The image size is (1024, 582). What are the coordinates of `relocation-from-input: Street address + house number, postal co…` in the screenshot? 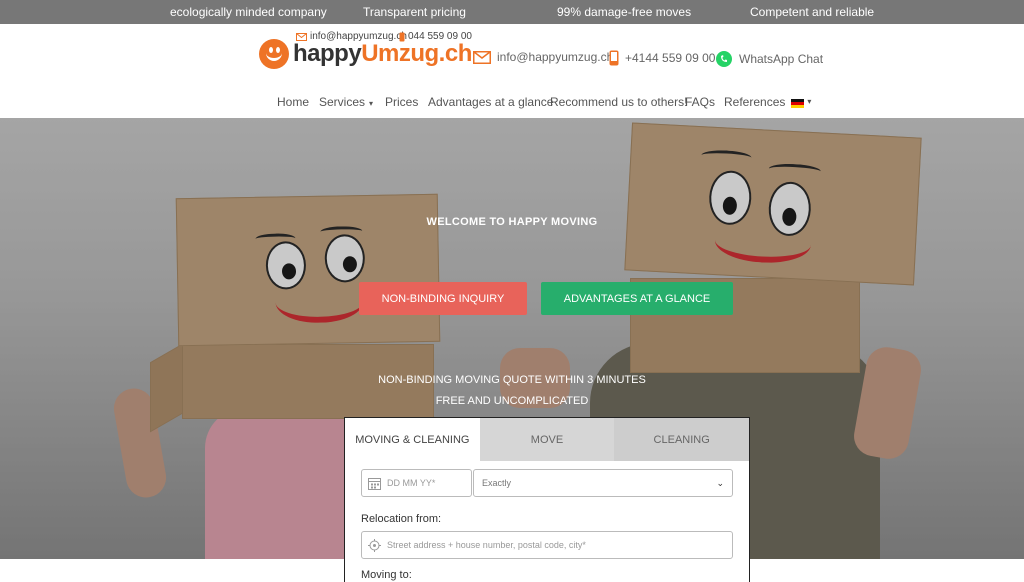 It's located at (547, 545).